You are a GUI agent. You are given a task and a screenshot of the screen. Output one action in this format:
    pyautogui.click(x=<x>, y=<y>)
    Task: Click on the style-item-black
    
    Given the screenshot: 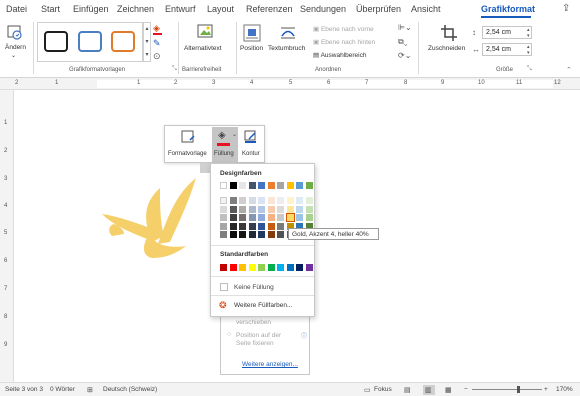 What is the action you would take?
    pyautogui.click(x=56, y=41)
    